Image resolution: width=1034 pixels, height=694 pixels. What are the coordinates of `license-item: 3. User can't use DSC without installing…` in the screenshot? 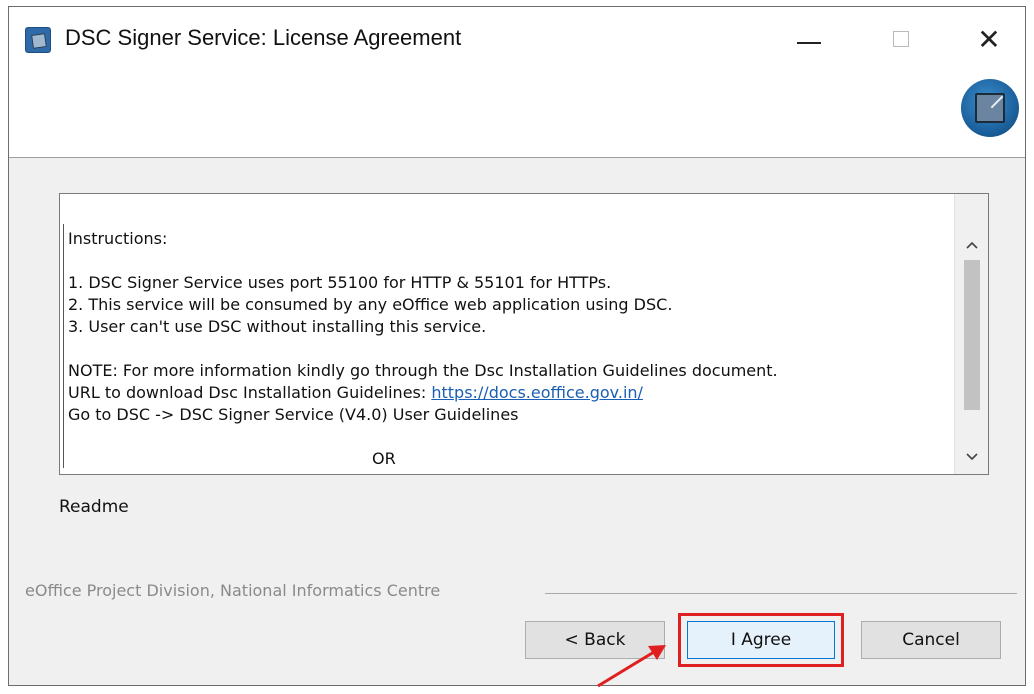 It's located at (277, 326).